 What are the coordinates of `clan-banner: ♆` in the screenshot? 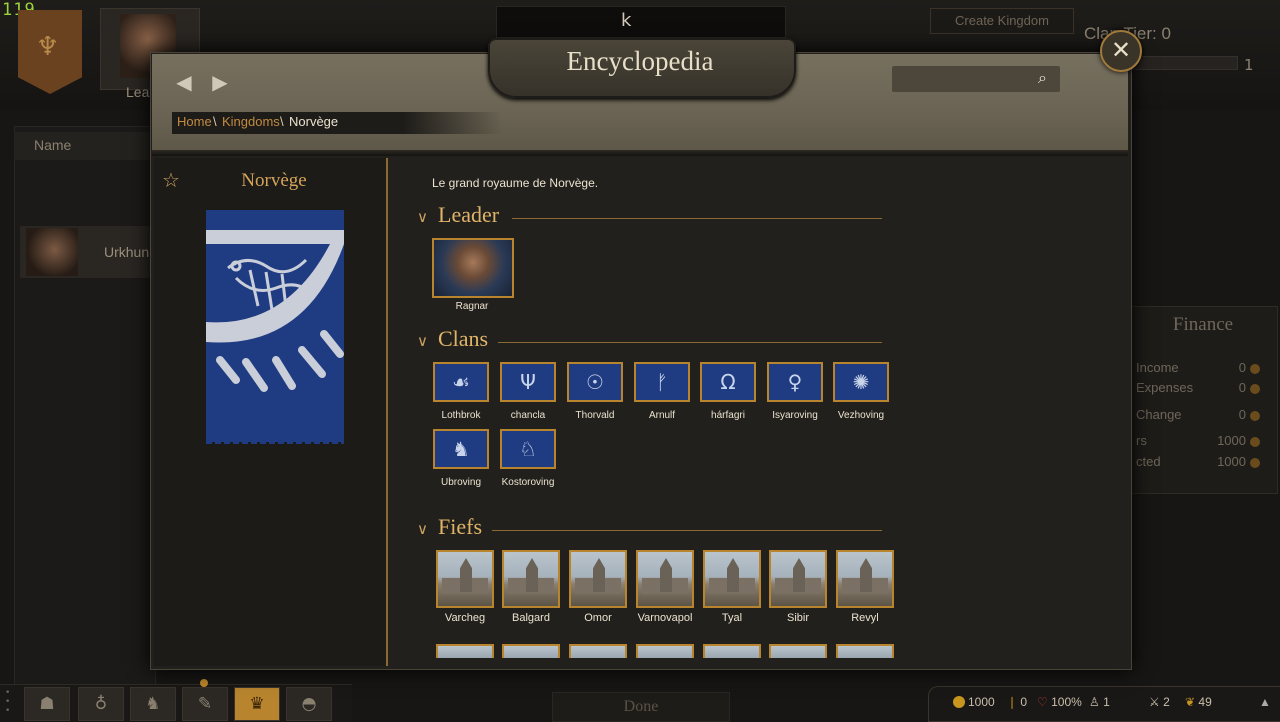 It's located at (50, 52).